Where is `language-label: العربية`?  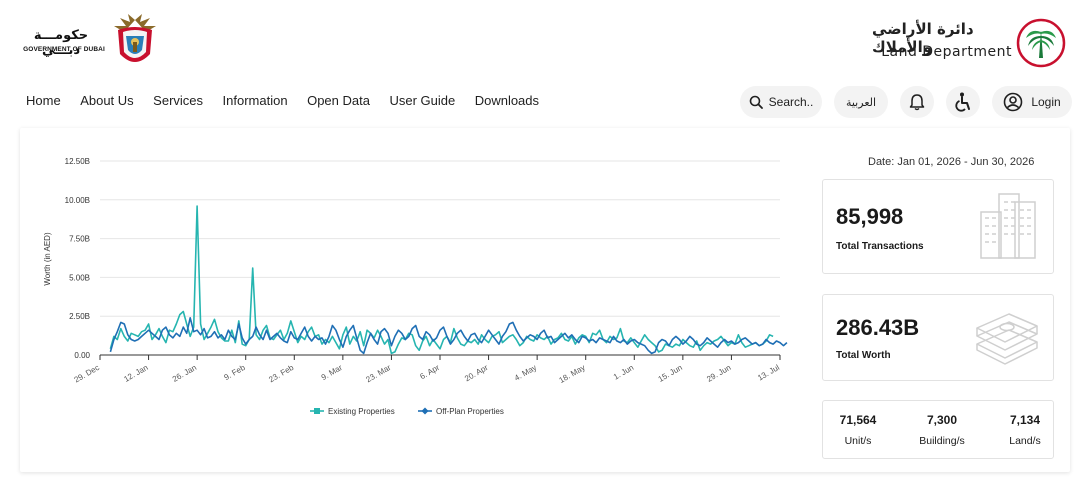
language-label: العربية is located at coordinates (861, 102).